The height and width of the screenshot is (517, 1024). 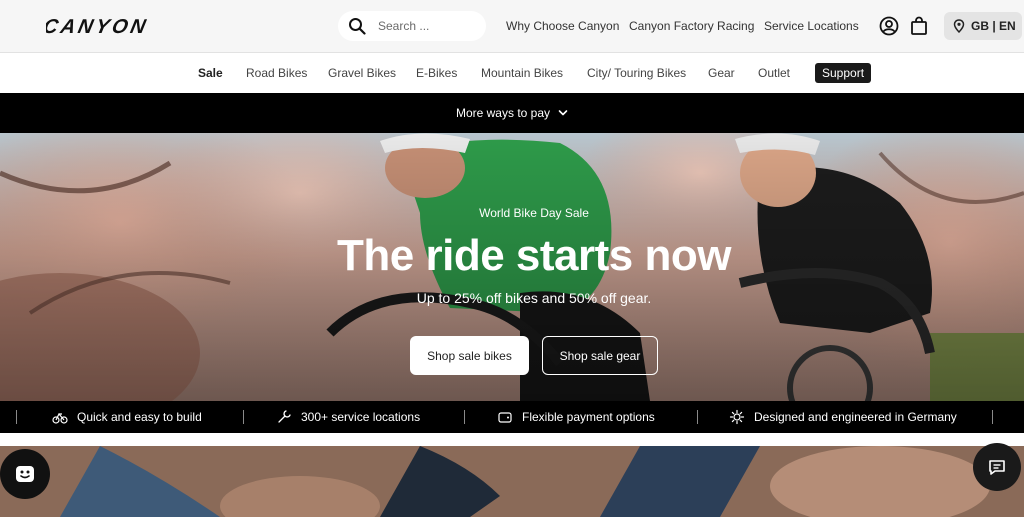 I want to click on gear-badge-icon, so click(x=737, y=417).